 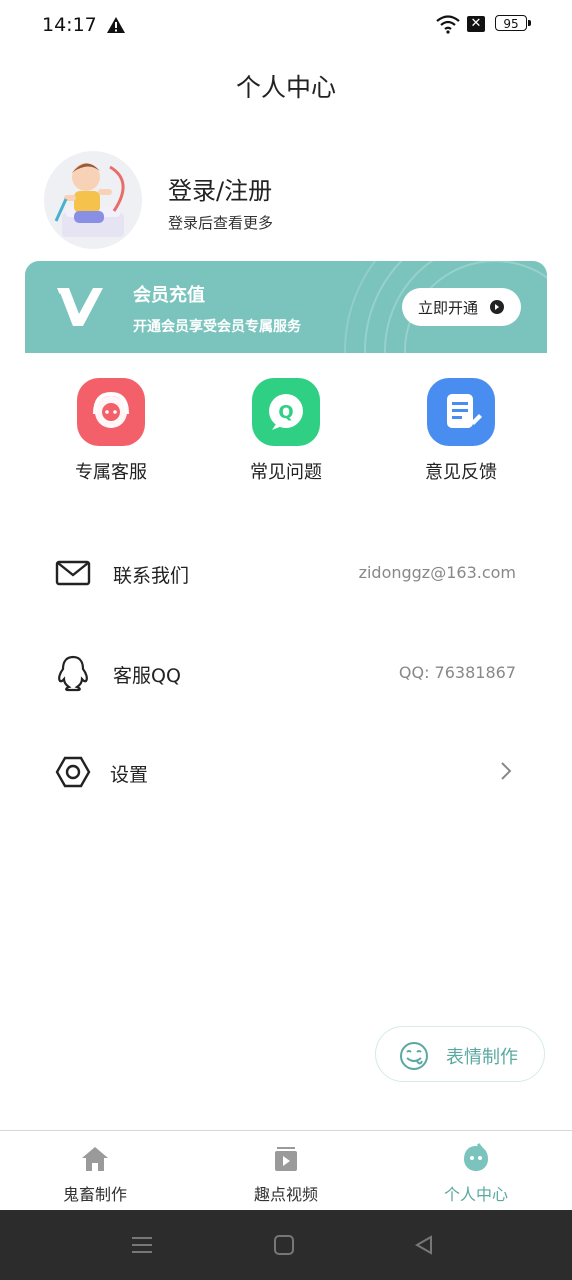 I want to click on settings-label: 设置, so click(x=129, y=775).